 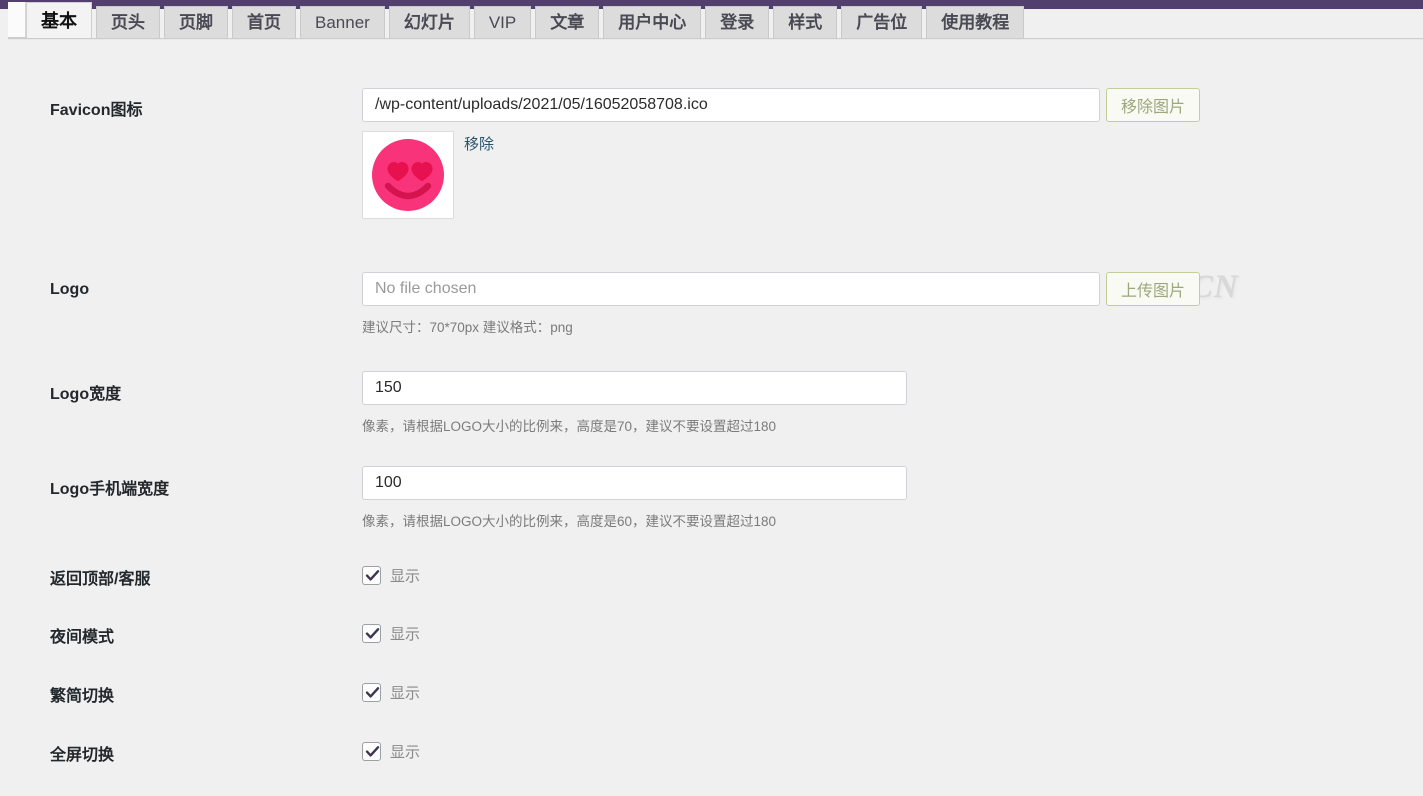 I want to click on favicon-remove-link: 移除, so click(x=479, y=143).